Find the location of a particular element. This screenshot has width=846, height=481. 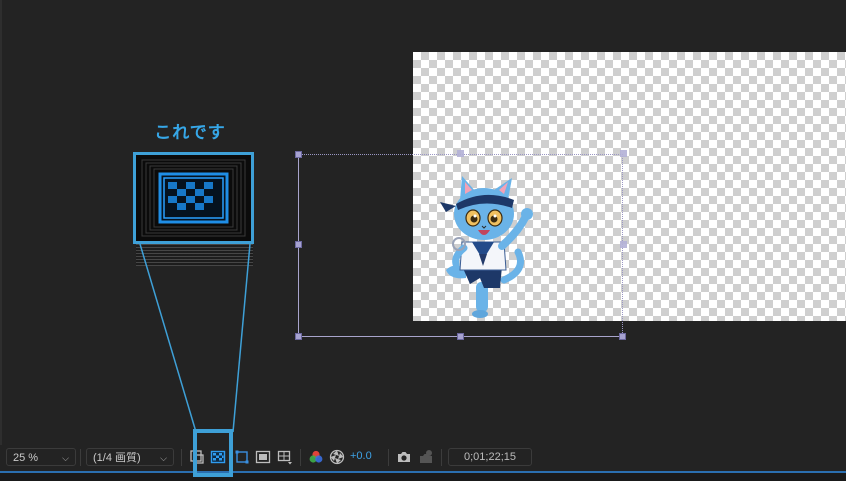

magnification-value: 25 % is located at coordinates (26, 458).